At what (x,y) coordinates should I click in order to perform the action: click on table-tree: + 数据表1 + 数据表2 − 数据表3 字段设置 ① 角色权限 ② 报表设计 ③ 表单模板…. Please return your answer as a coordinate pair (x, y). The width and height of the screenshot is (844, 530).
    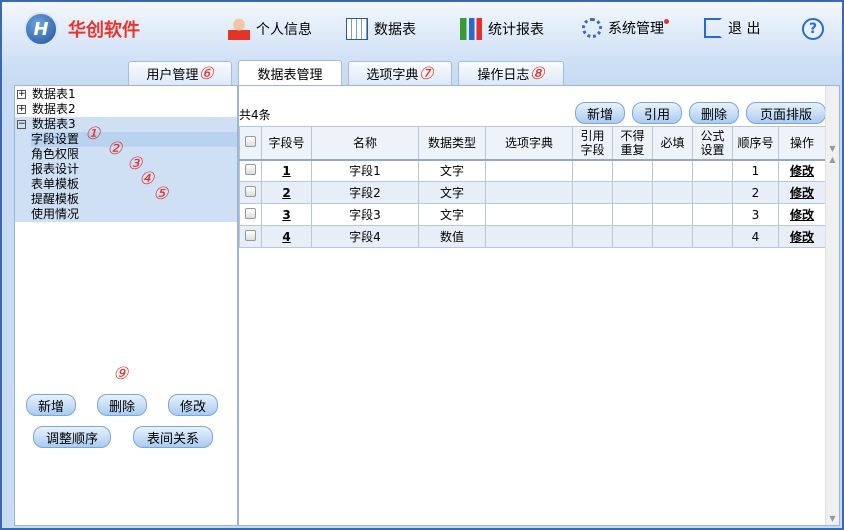
    Looking at the image, I should click on (126, 154).